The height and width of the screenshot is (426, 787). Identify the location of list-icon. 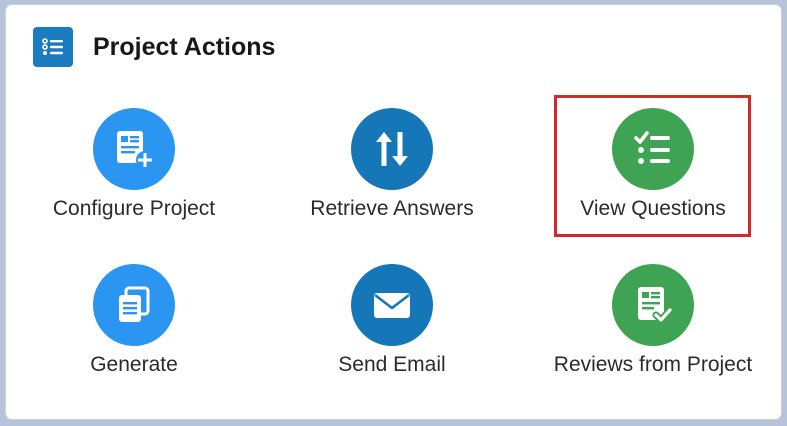
(53, 47).